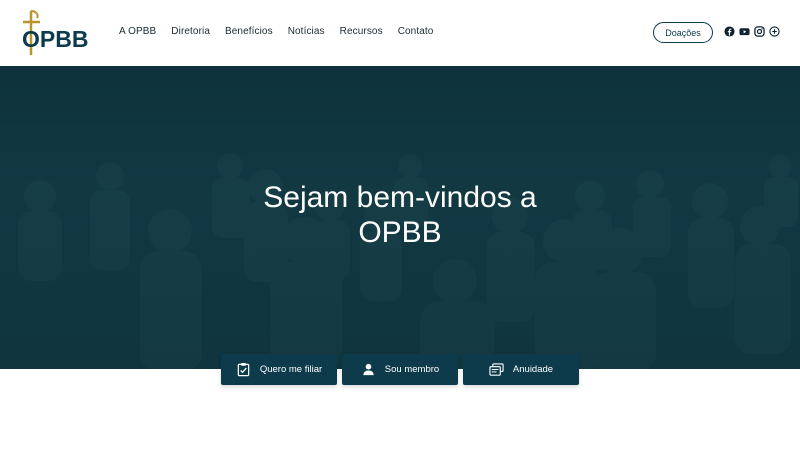  What do you see at coordinates (361, 31) in the screenshot?
I see `nav-item-recursos: Recursos` at bounding box center [361, 31].